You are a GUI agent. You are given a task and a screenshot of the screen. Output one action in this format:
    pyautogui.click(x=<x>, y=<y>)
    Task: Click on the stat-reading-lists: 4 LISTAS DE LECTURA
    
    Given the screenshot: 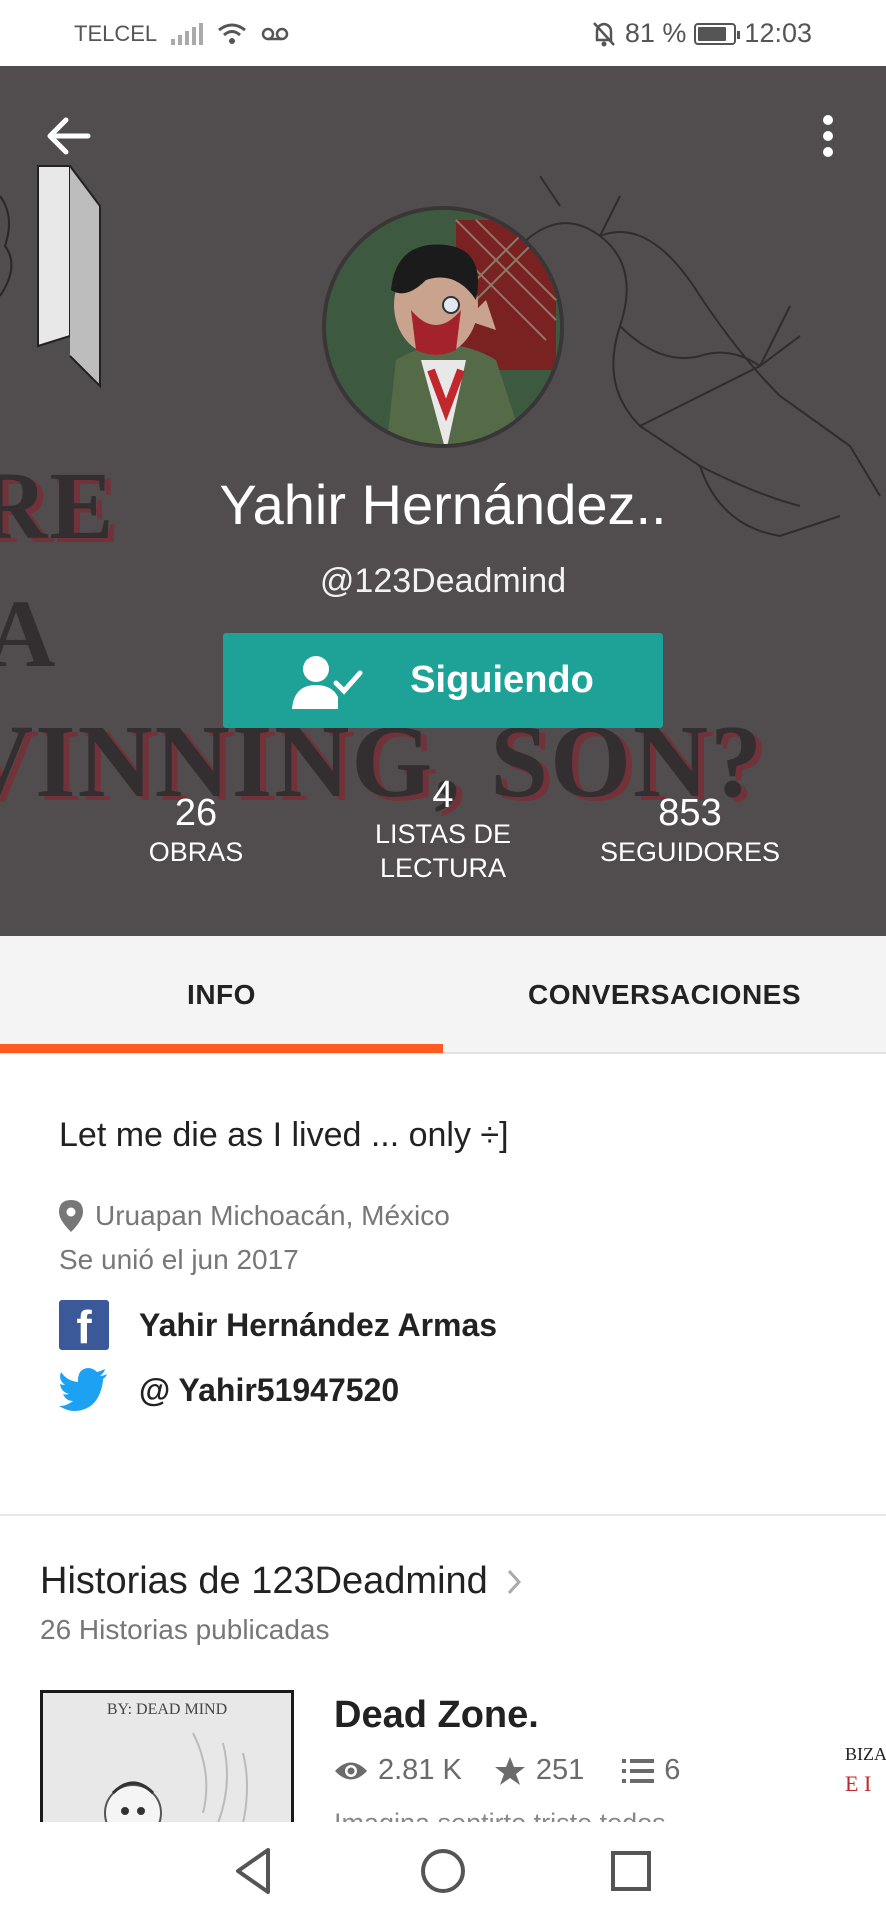 What is the action you would take?
    pyautogui.click(x=443, y=829)
    